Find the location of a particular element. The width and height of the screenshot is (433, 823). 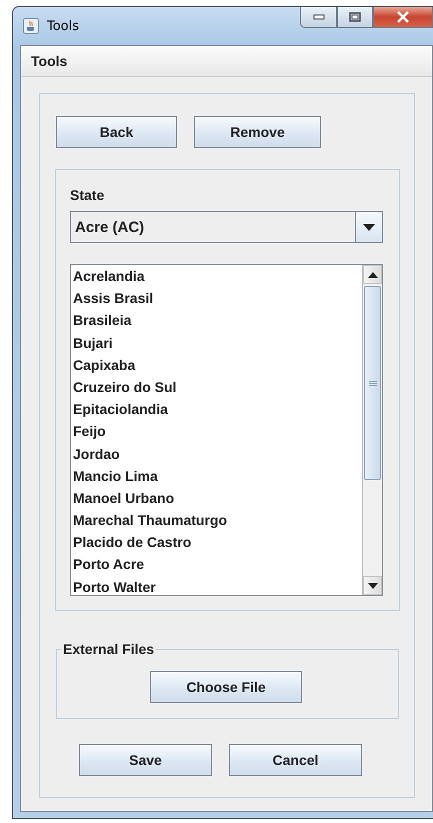

list-item: Bujari is located at coordinates (216, 343).